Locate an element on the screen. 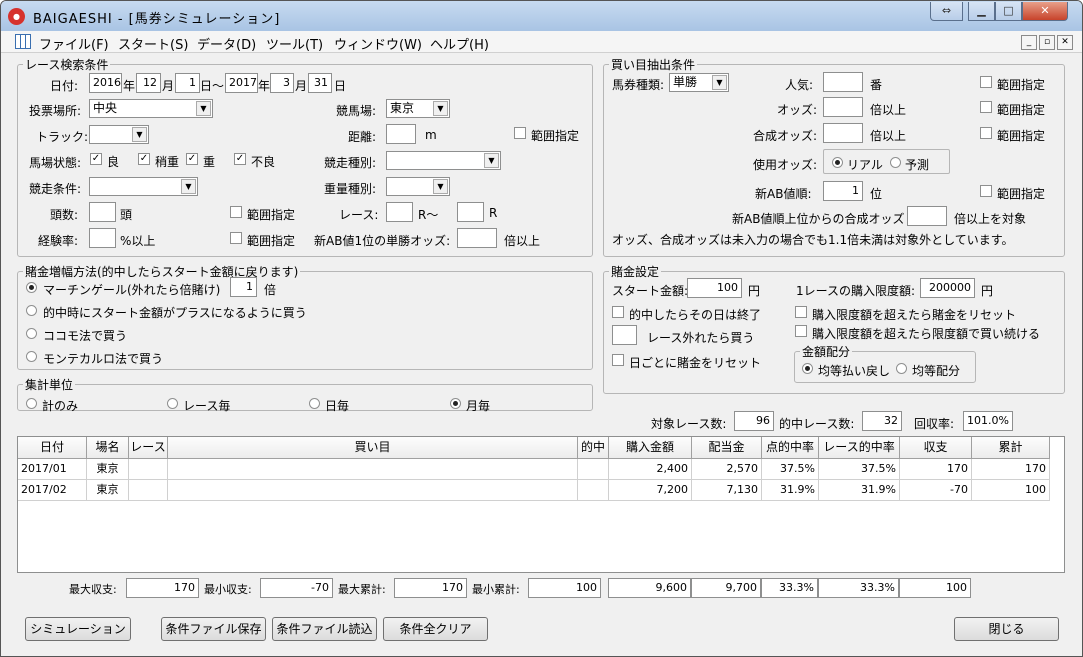  kokomo-radio is located at coordinates (31, 333).